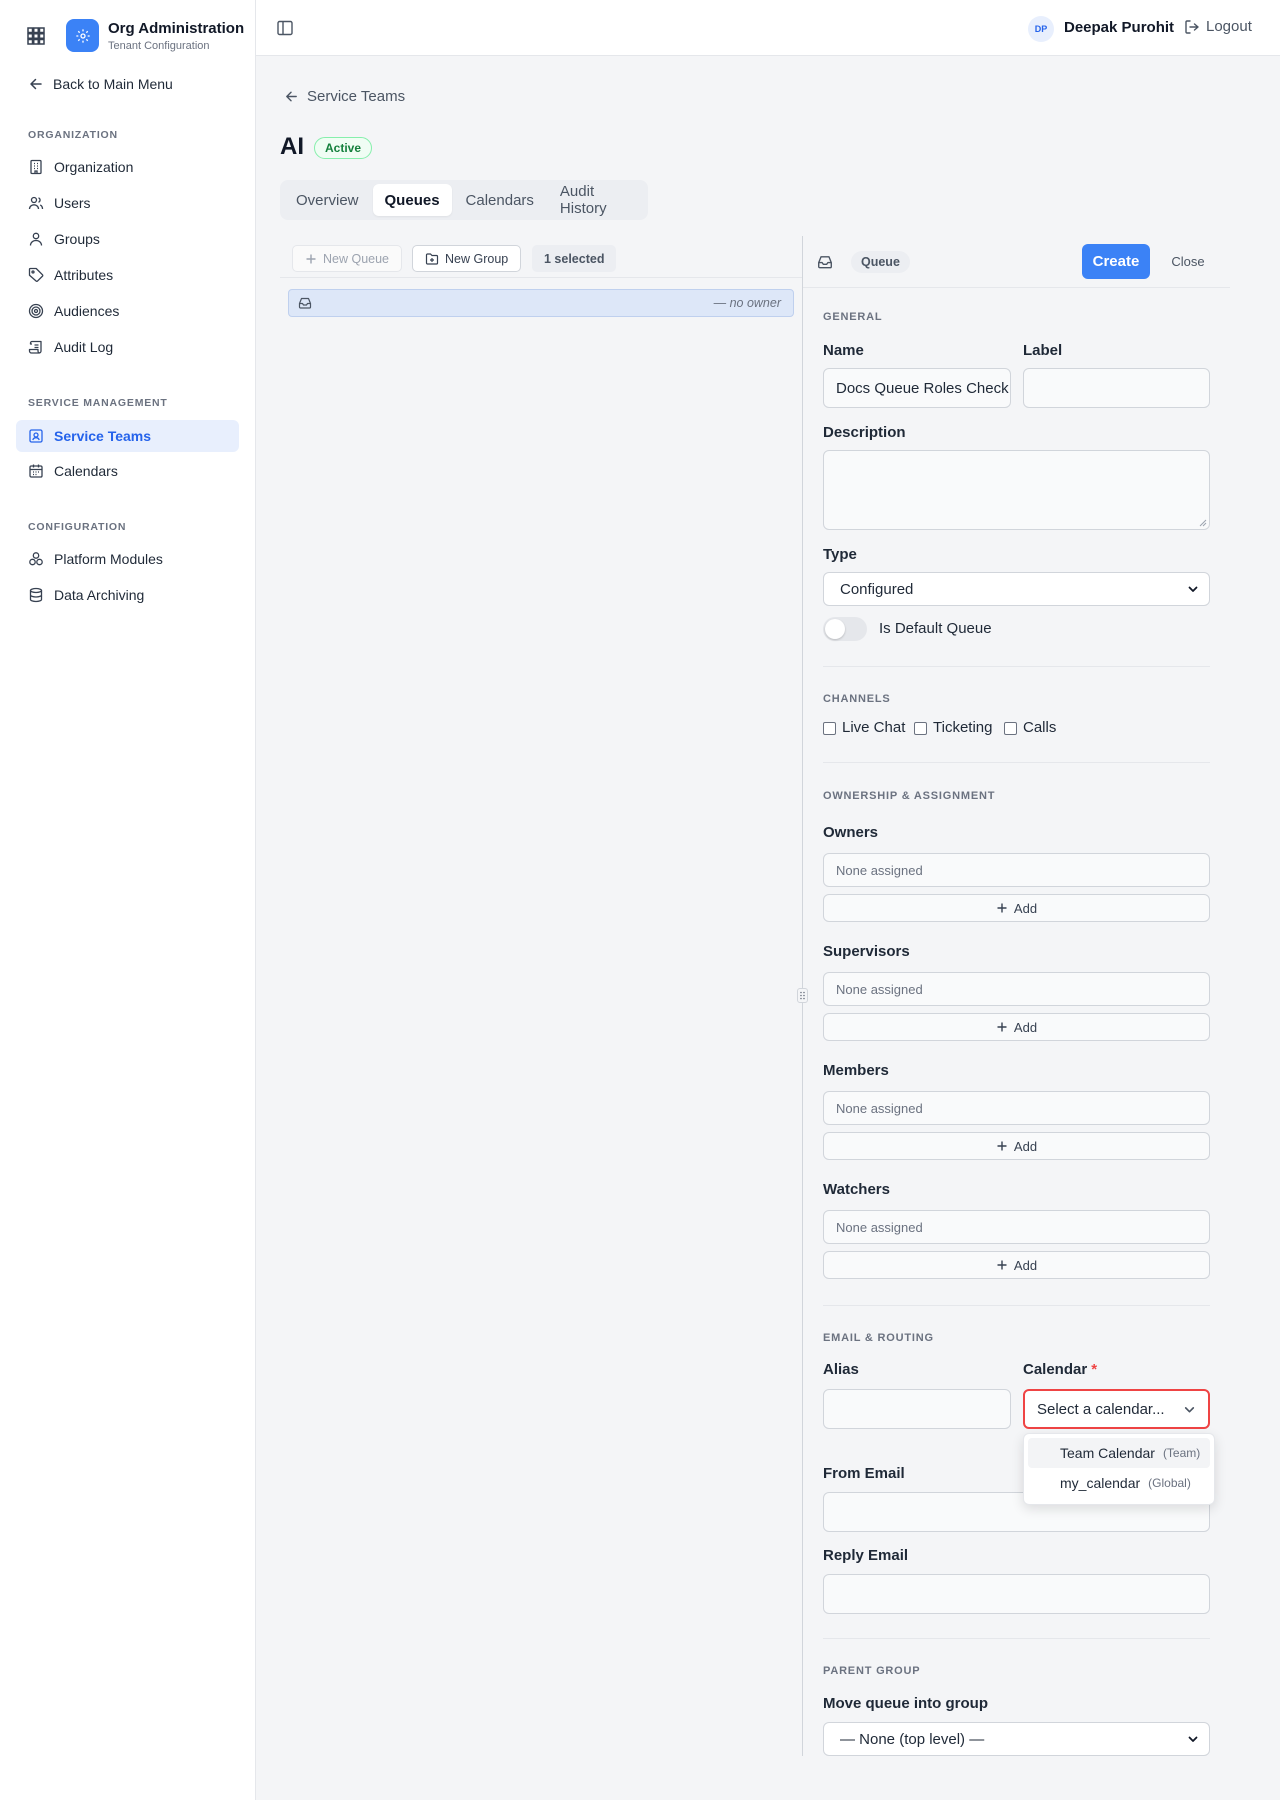 The image size is (1280, 1800). Describe the element at coordinates (127, 167) in the screenshot. I see `sidebar-item-organization: Organization` at that location.